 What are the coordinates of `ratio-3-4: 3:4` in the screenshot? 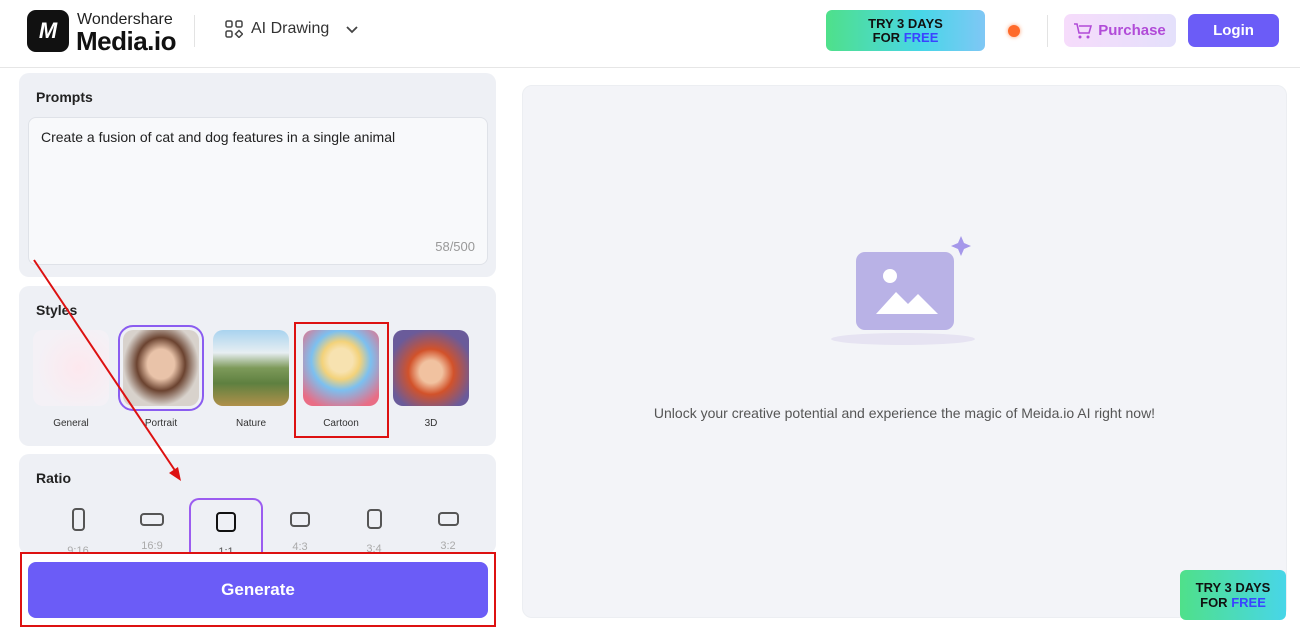 It's located at (374, 526).